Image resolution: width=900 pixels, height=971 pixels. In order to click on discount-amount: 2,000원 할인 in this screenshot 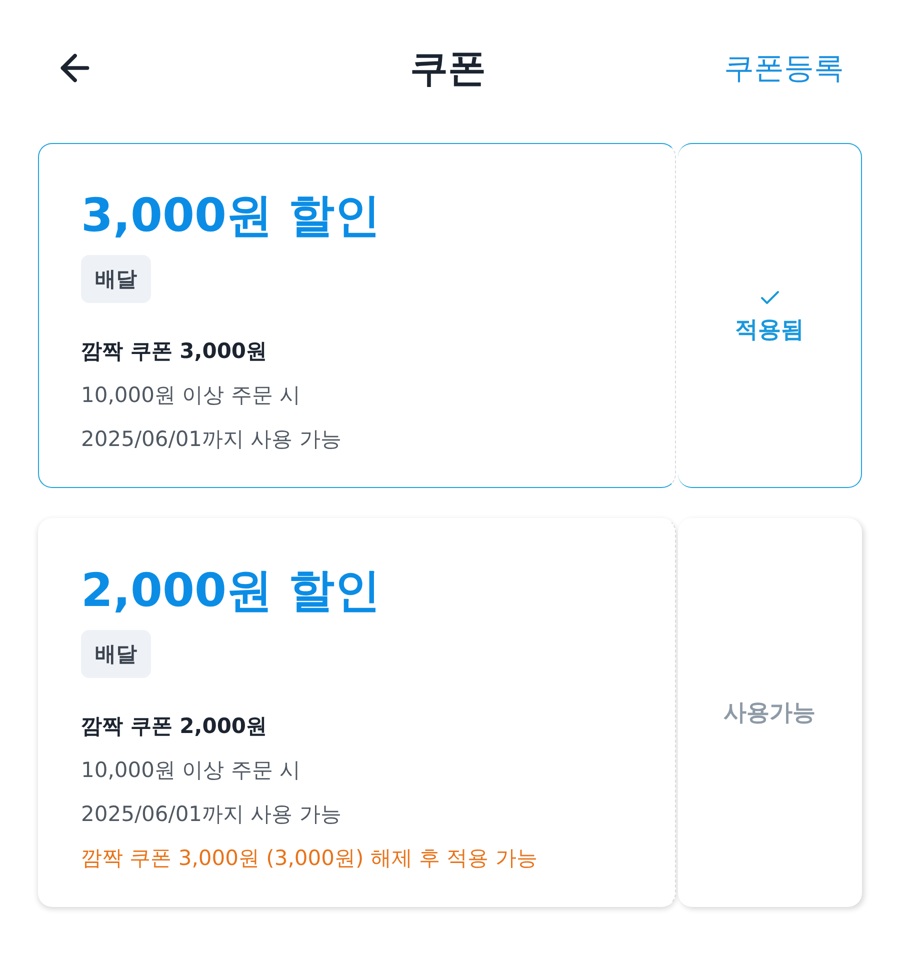, I will do `click(231, 590)`.